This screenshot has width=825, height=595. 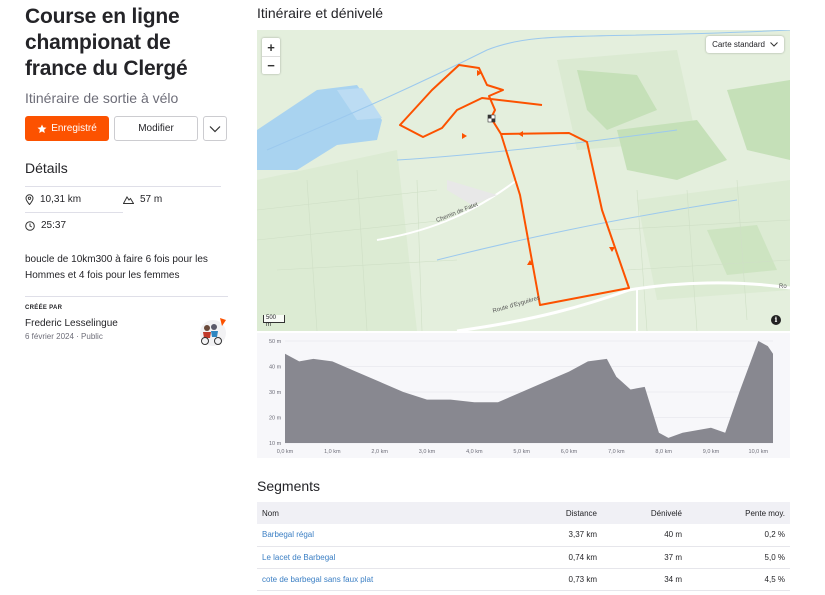 I want to click on segment-grade: 5,0 %, so click(x=738, y=557).